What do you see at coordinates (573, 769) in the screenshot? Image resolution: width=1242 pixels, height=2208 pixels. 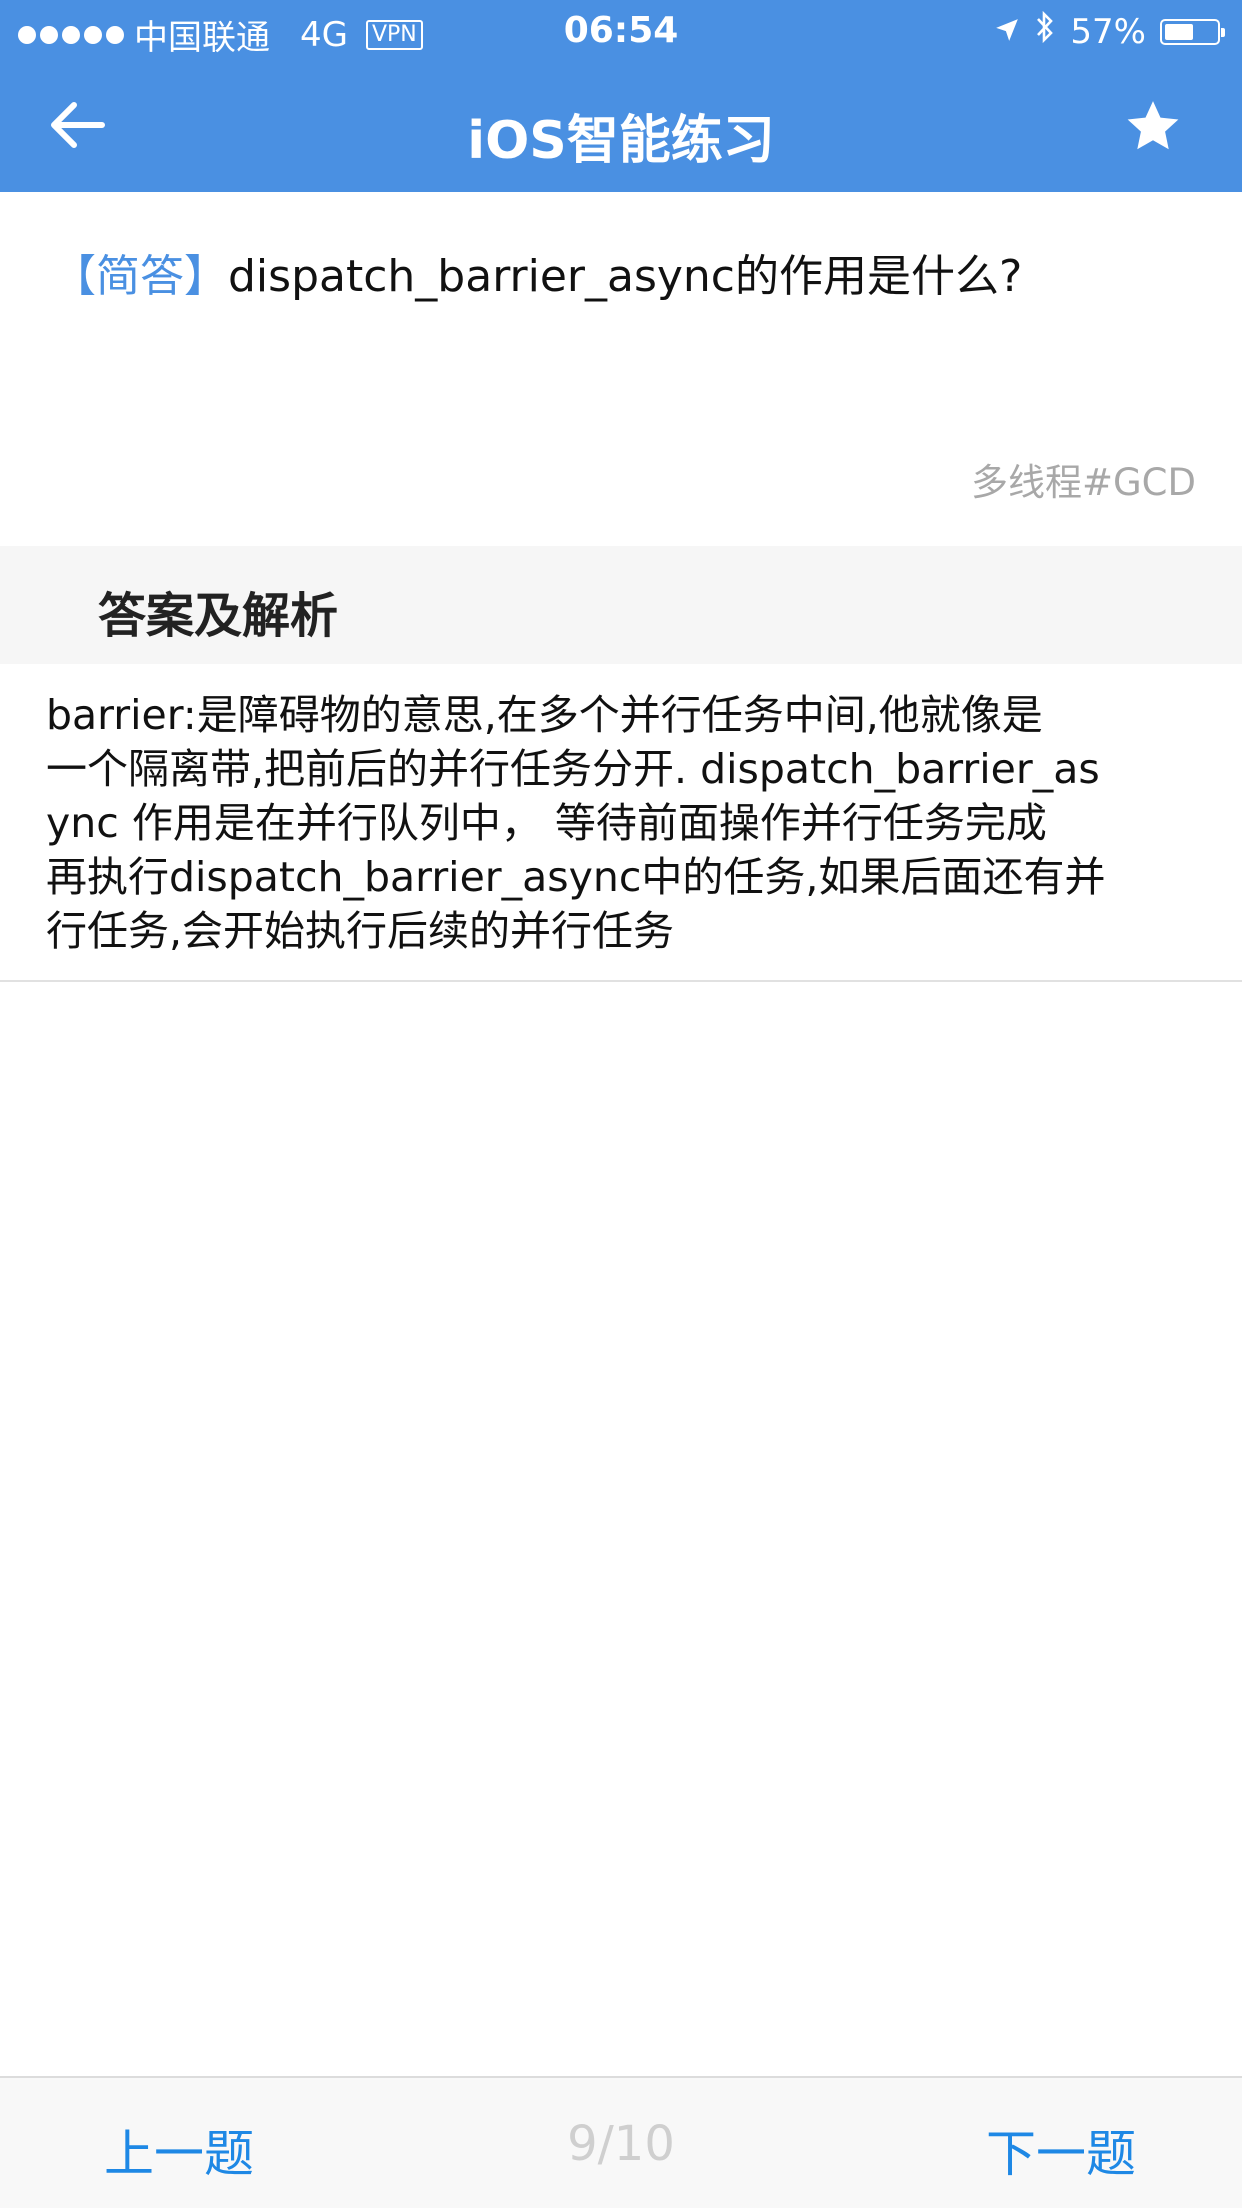 I see `answer-line: 一个隔离带,把前后的并行任务分开. dispatch_barrier_as` at bounding box center [573, 769].